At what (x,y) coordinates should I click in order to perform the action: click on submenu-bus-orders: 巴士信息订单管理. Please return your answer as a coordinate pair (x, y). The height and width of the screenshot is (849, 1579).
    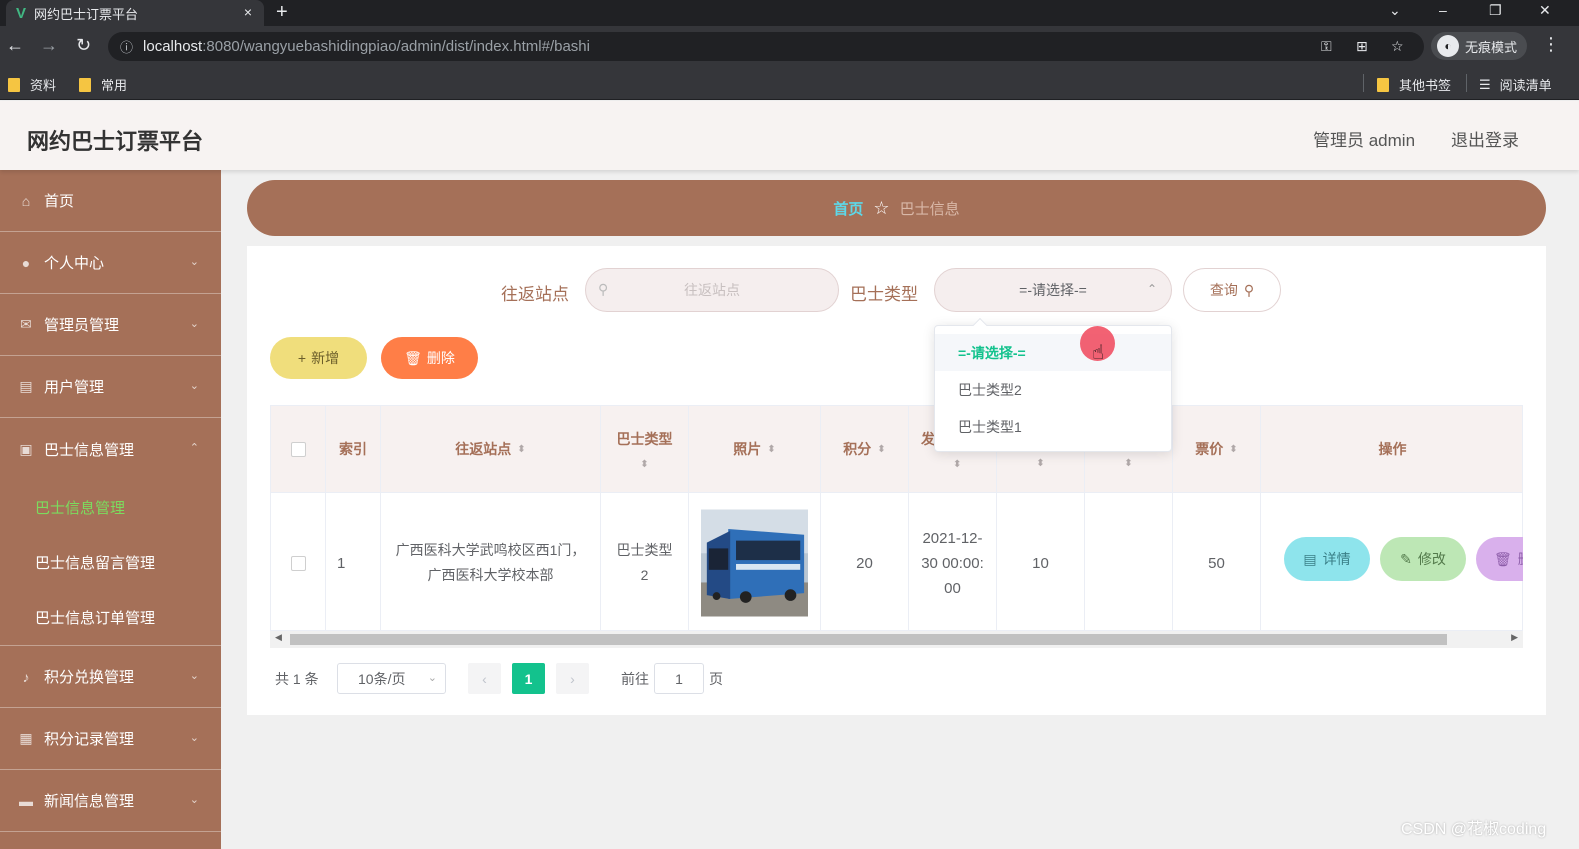
    Looking at the image, I should click on (110, 617).